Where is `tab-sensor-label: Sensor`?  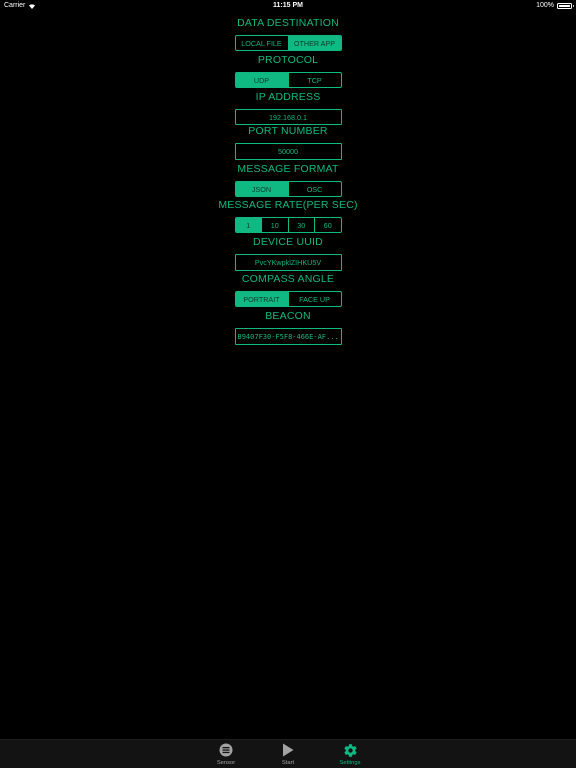 tab-sensor-label: Sensor is located at coordinates (226, 763).